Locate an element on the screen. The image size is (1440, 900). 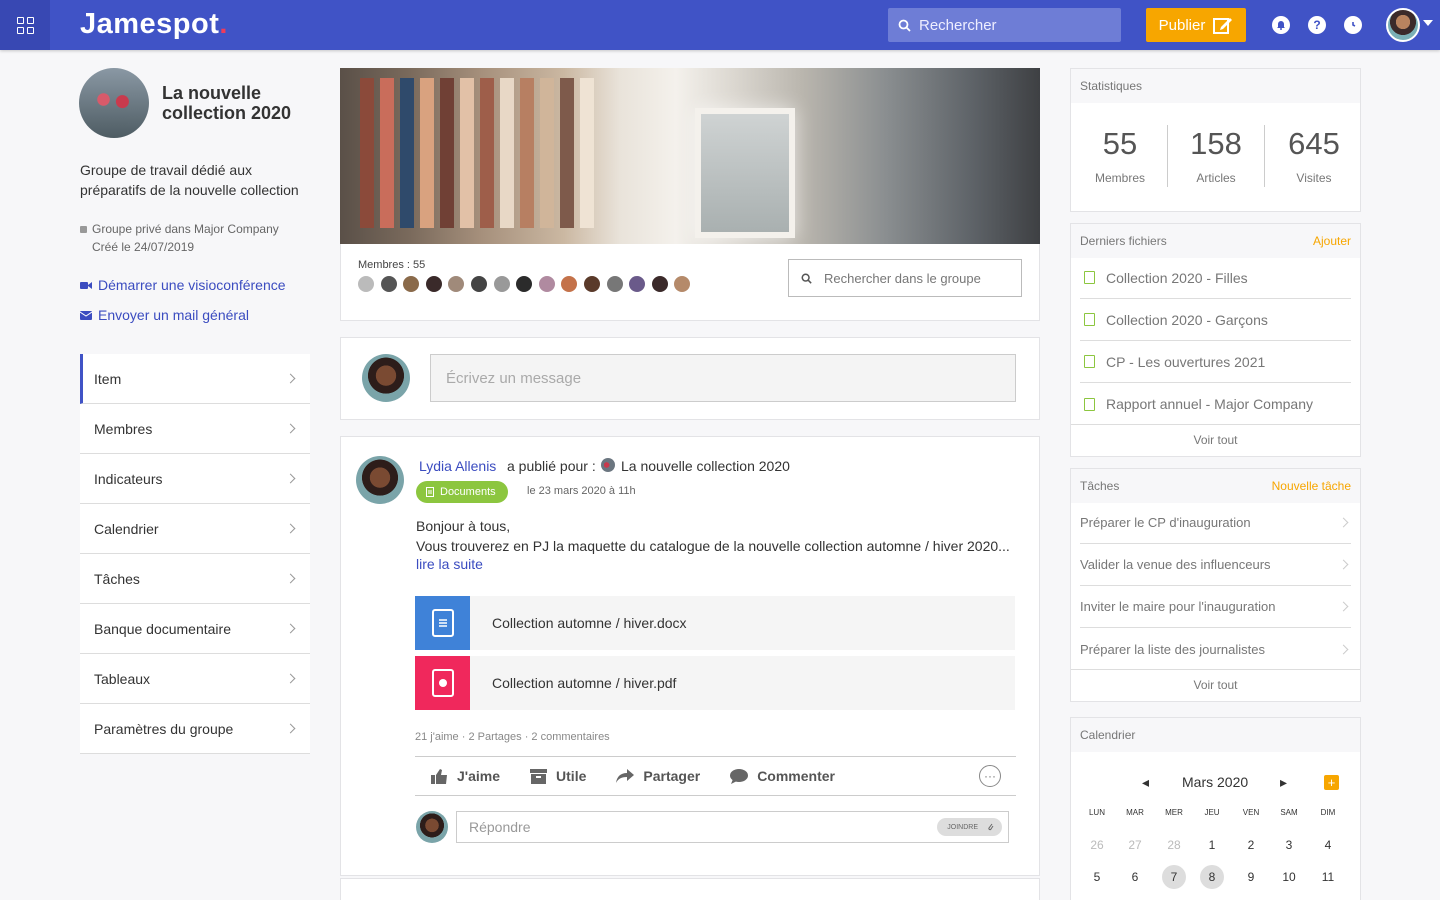
see-all-files-link: Voir tout is located at coordinates (1215, 440).